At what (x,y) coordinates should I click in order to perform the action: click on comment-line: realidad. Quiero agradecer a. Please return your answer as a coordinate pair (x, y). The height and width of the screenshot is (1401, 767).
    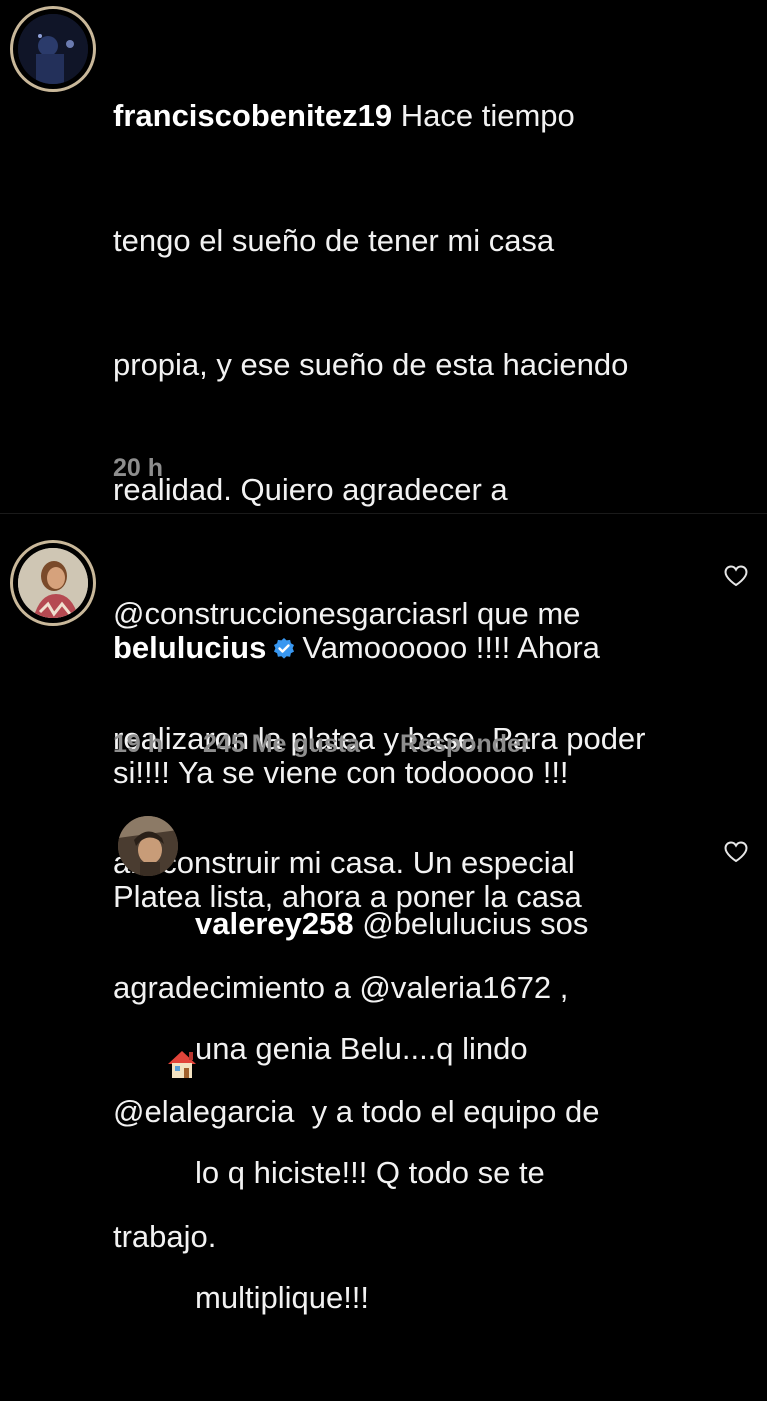
    Looking at the image, I should click on (310, 489).